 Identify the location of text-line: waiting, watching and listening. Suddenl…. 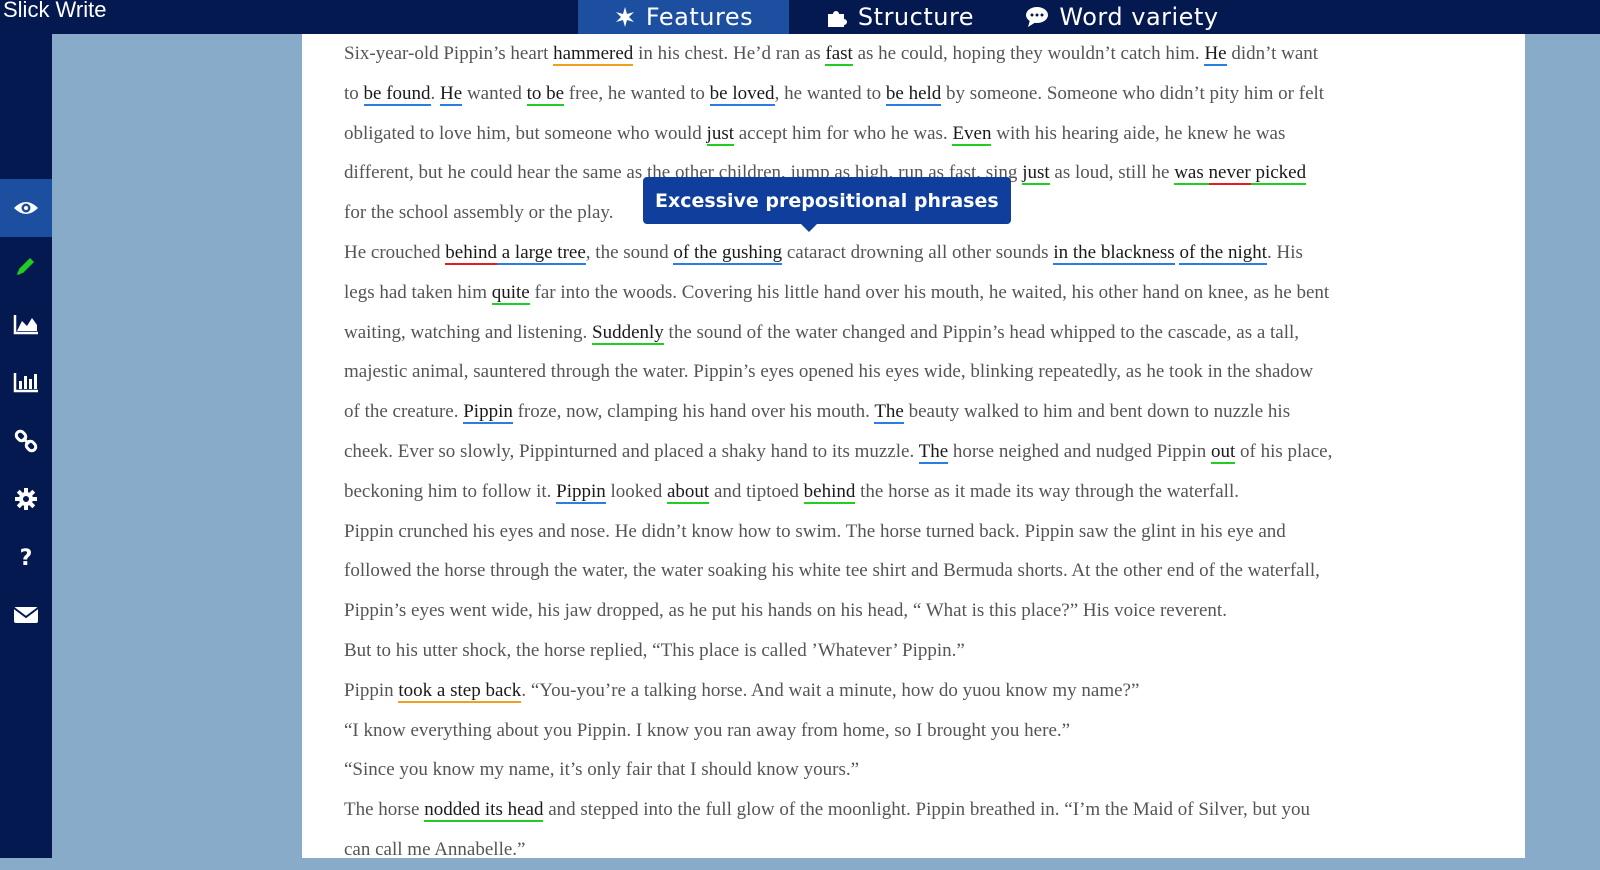
(919, 333).